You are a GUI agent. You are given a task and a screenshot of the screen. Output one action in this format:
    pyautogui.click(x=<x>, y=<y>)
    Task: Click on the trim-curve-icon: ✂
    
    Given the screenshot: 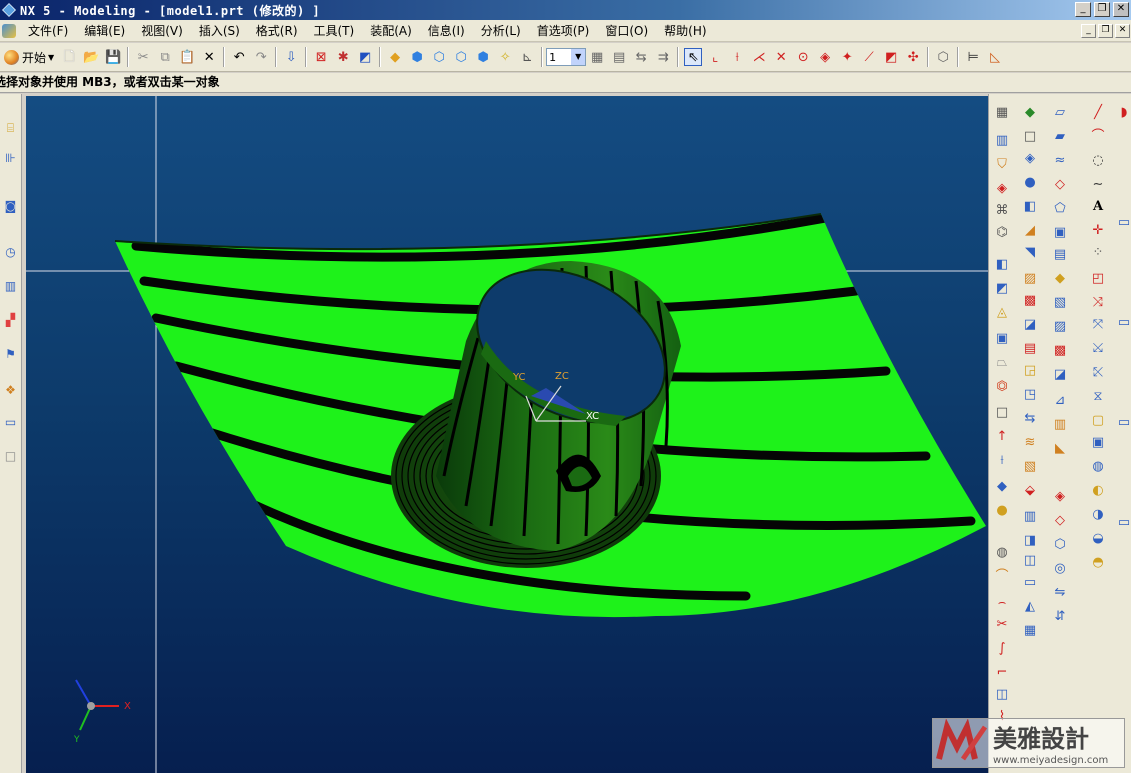 What is the action you would take?
    pyautogui.click(x=1002, y=625)
    